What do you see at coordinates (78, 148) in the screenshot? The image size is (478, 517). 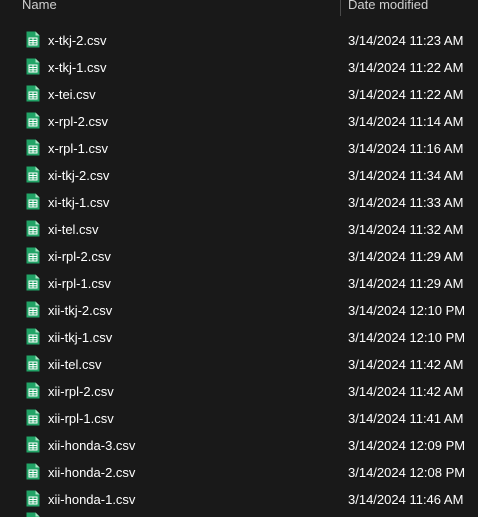 I see `file-name: x-rpl-1.csv` at bounding box center [78, 148].